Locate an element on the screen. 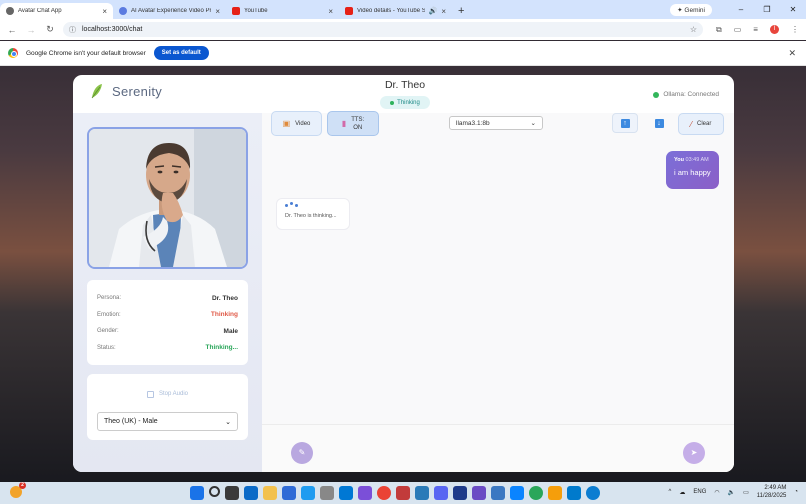  voice-select: Theo (UK) - Male ⌄ is located at coordinates (167, 421).